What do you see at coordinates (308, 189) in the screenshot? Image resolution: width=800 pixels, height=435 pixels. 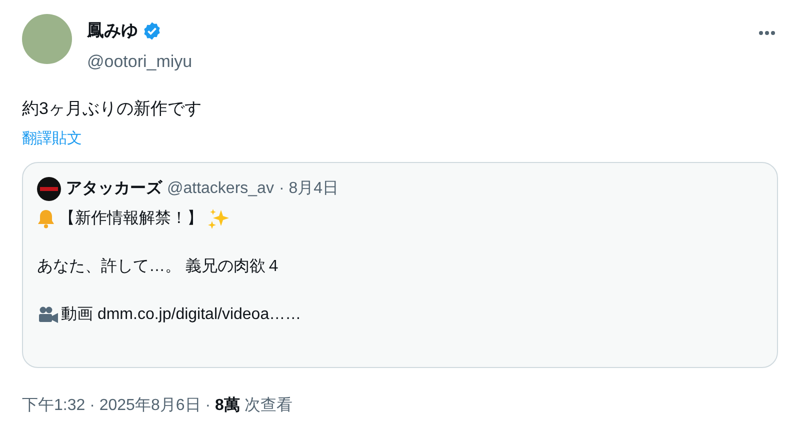 I see `quoted-post-date: · 8月4日` at bounding box center [308, 189].